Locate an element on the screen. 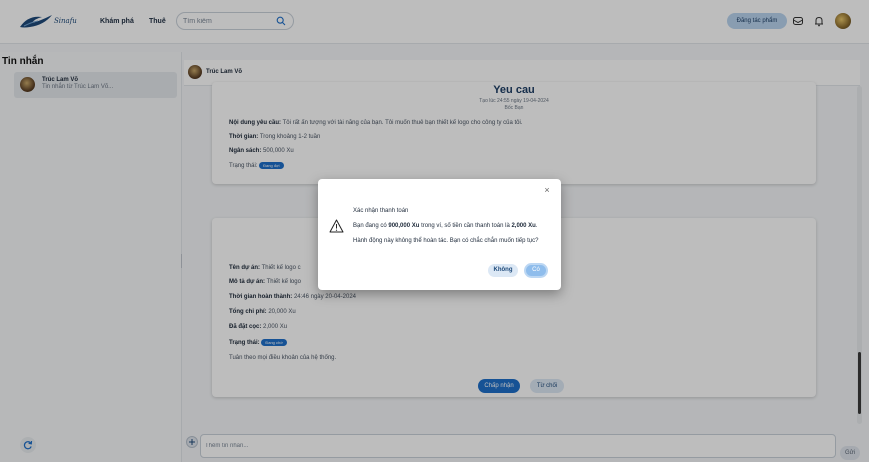  warning-icon is located at coordinates (336, 226).